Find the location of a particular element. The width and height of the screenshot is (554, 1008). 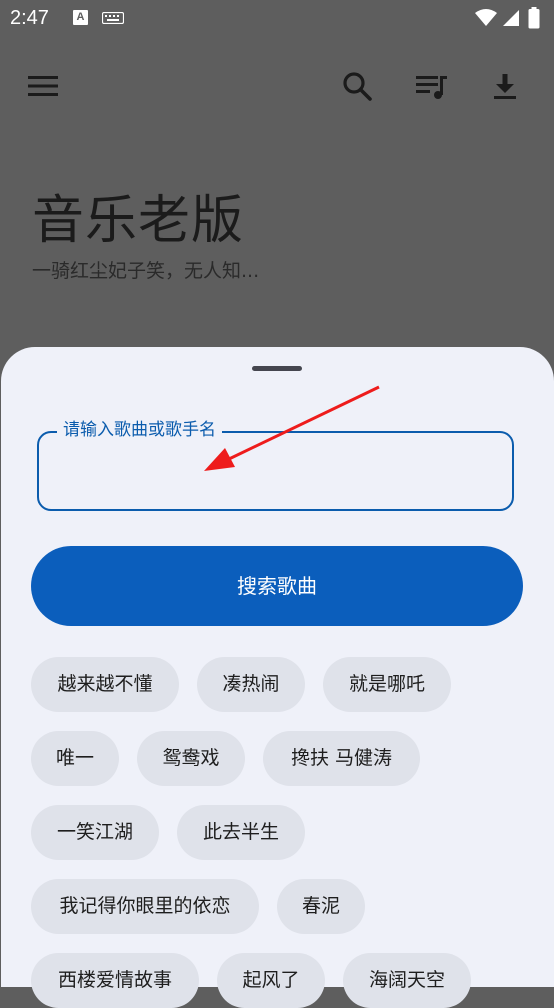

app-title: 音乐老版 is located at coordinates (138, 221).